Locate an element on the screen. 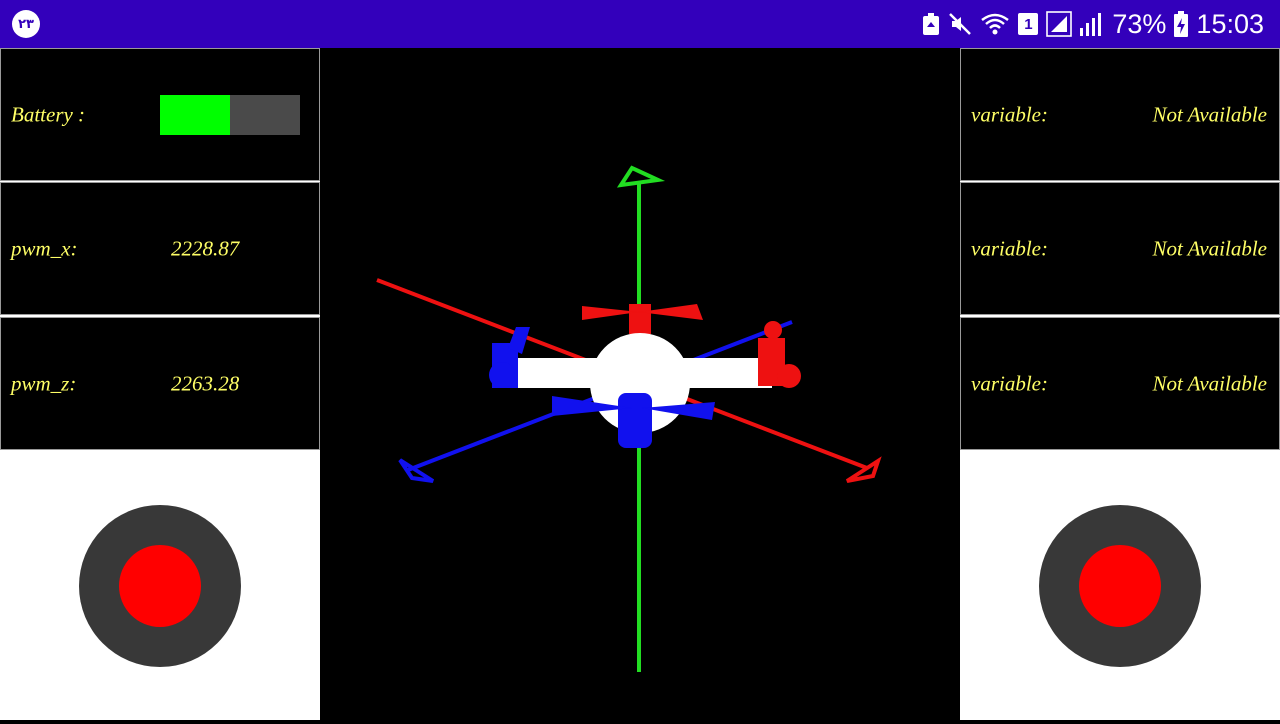 The image size is (1280, 724). variable-cell-1: variable: Not Available is located at coordinates (1120, 114).